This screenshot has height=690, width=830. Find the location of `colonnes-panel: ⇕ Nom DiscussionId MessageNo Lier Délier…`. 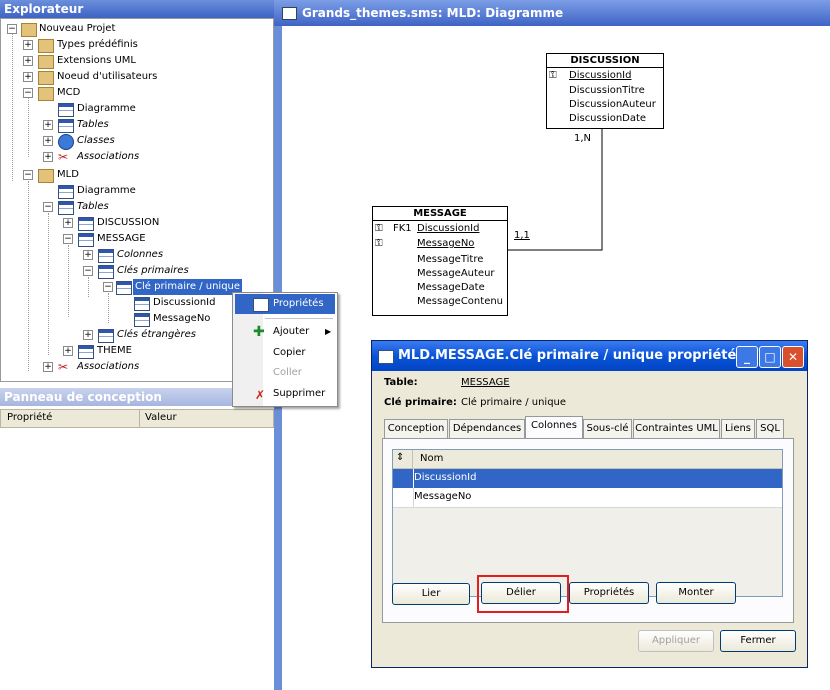

colonnes-panel: ⇕ Nom DiscussionId MessageNo Lier Délier… is located at coordinates (588, 530).